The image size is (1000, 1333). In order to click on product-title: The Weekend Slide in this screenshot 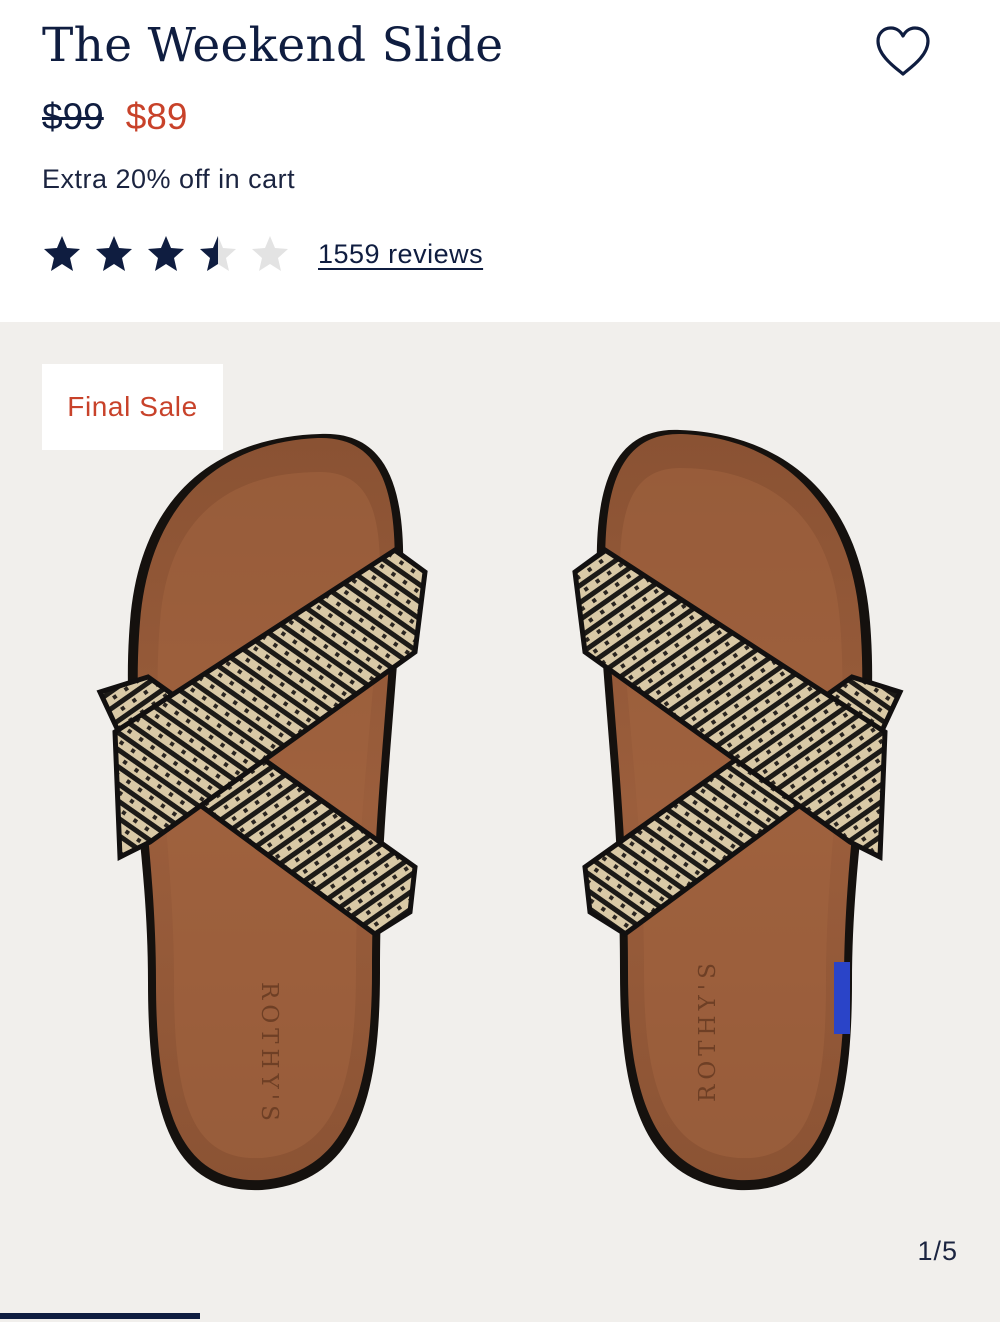, I will do `click(273, 45)`.